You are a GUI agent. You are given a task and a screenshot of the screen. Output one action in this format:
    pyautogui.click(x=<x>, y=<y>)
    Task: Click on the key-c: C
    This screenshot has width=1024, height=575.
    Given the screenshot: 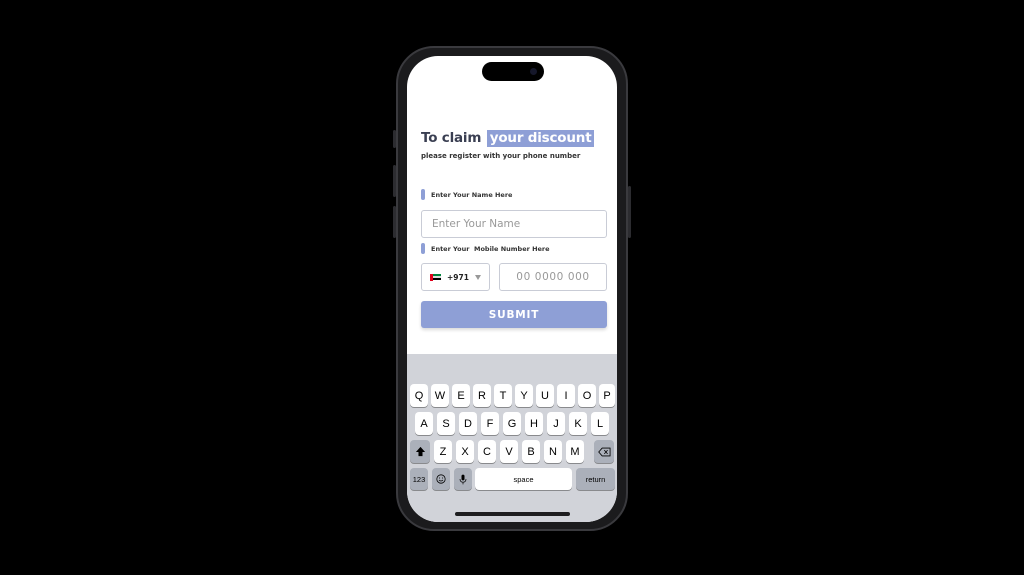 What is the action you would take?
    pyautogui.click(x=487, y=451)
    